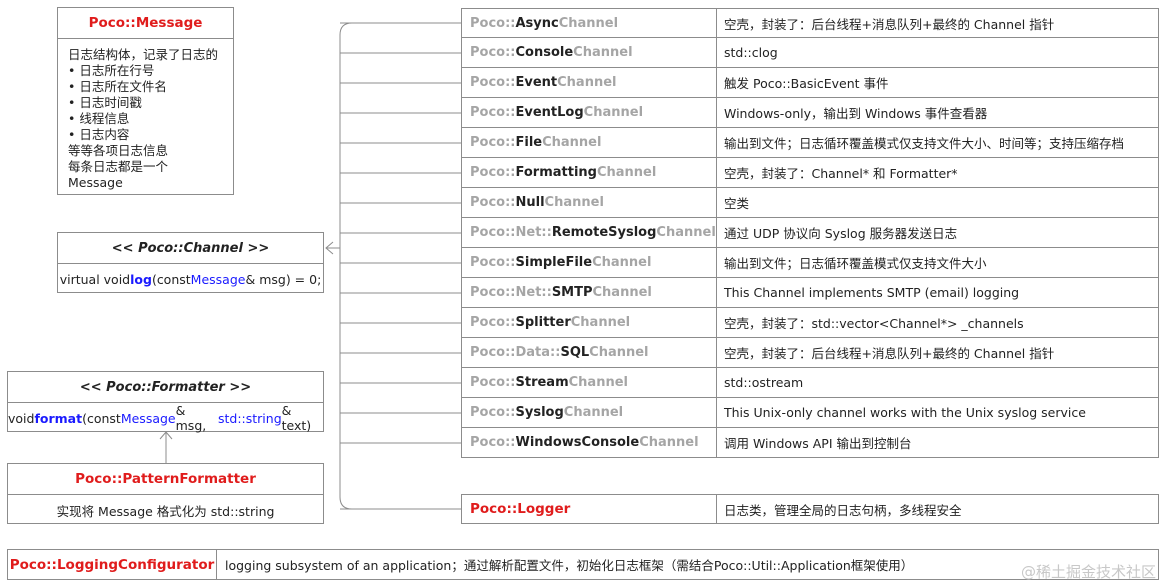 The height and width of the screenshot is (587, 1164). Describe the element at coordinates (165, 511) in the screenshot. I see `pattern-formatter-description: 实现将 Message 格式化为 std::string` at that location.